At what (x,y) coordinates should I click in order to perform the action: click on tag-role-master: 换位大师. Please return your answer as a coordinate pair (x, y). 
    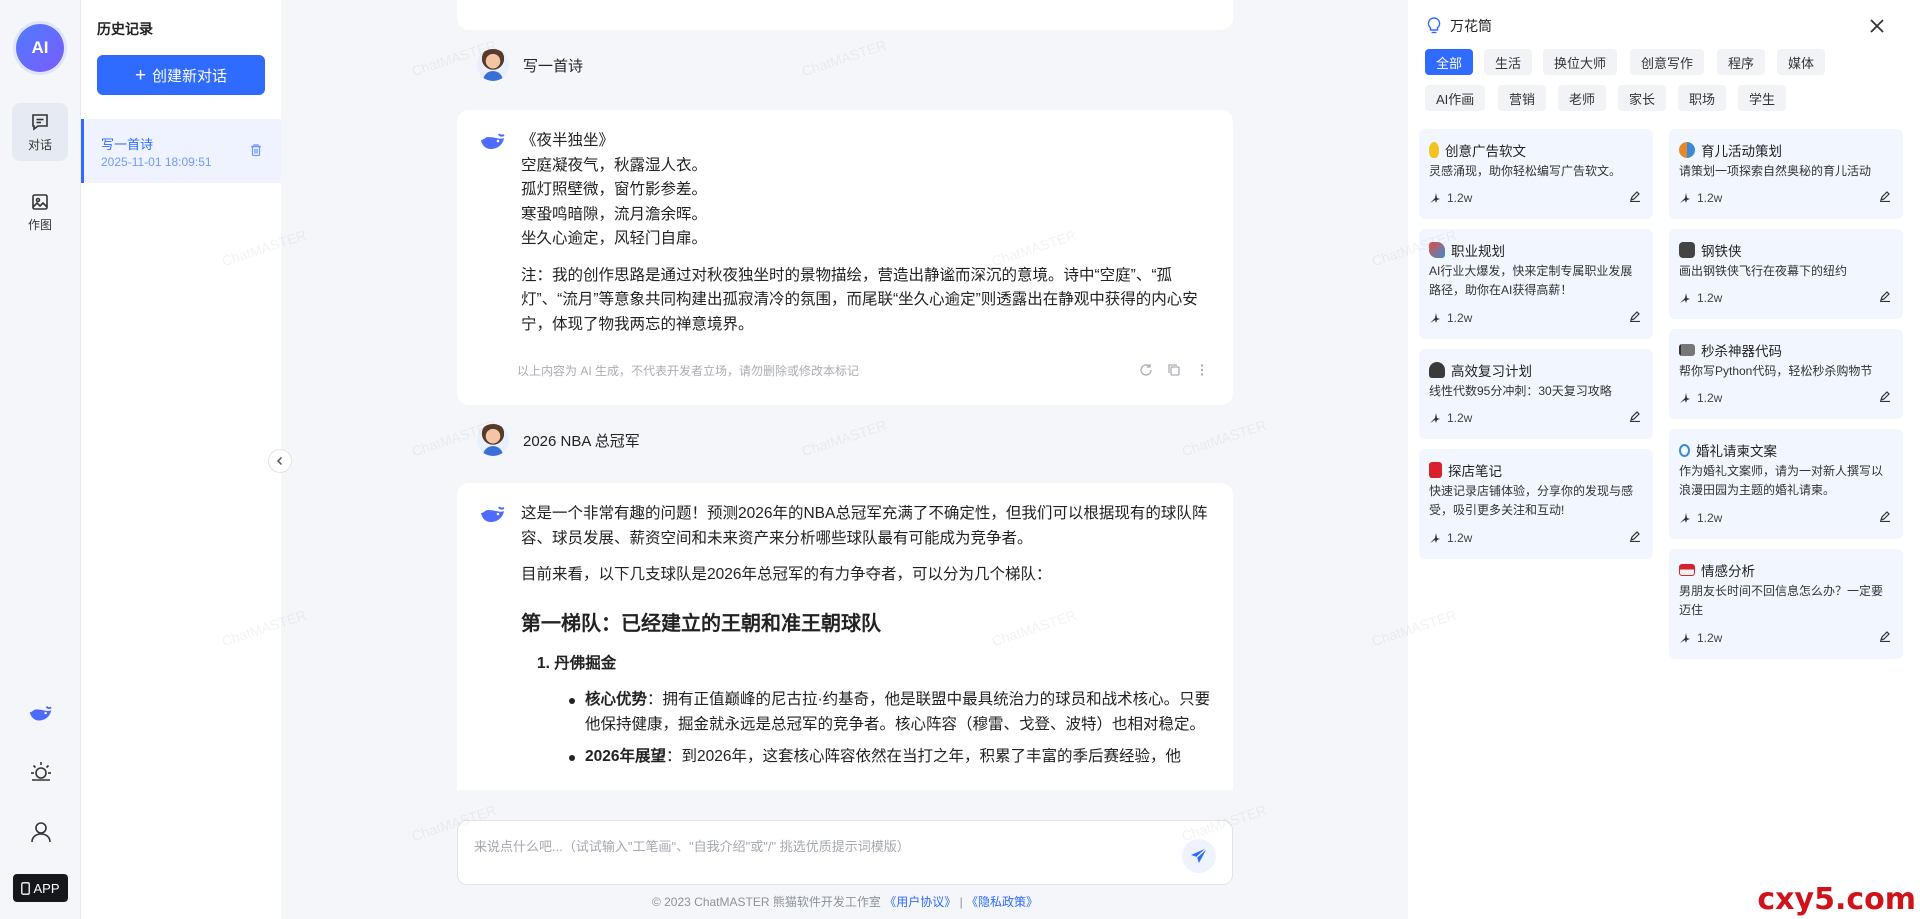
    Looking at the image, I should click on (1580, 62).